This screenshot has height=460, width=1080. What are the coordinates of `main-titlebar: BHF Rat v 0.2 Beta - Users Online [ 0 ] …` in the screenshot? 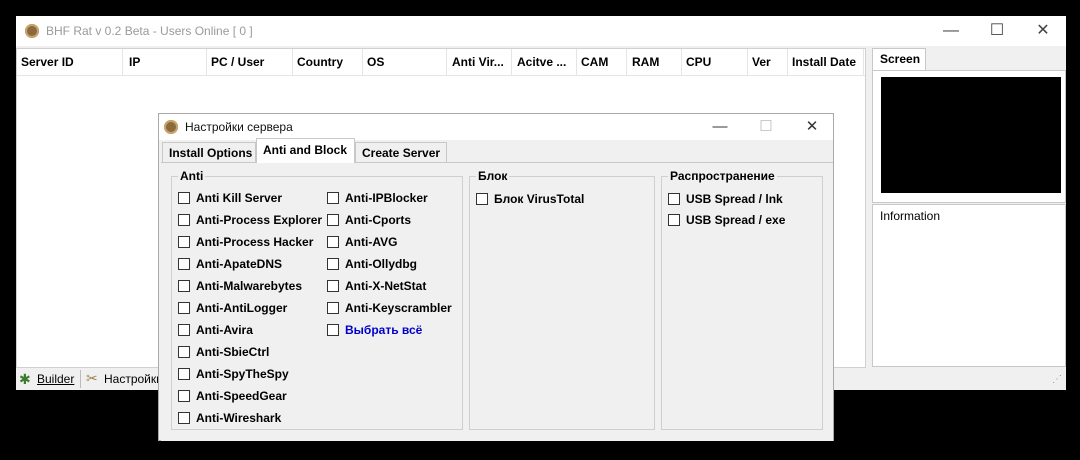 It's located at (541, 31).